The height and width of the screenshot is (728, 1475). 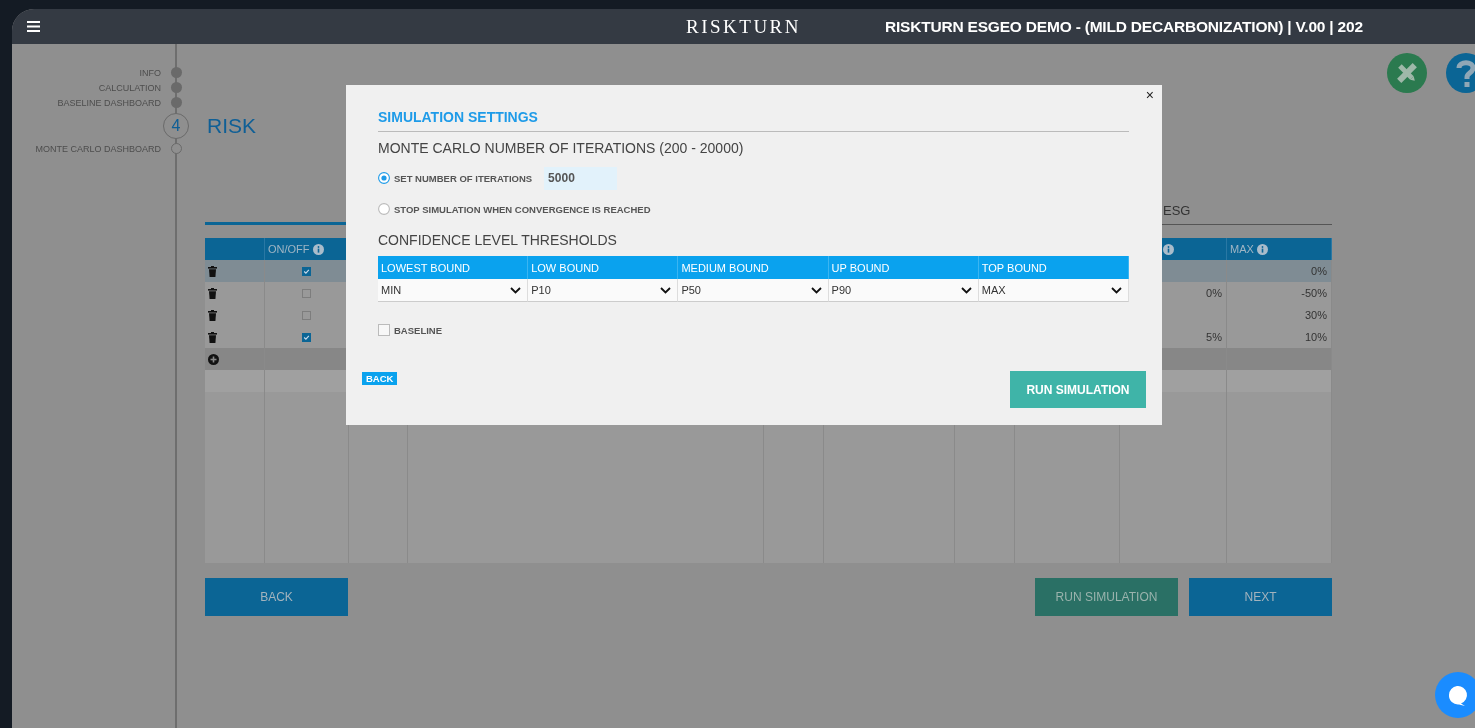 I want to click on table-cell: 0%, so click(x=1279, y=271).